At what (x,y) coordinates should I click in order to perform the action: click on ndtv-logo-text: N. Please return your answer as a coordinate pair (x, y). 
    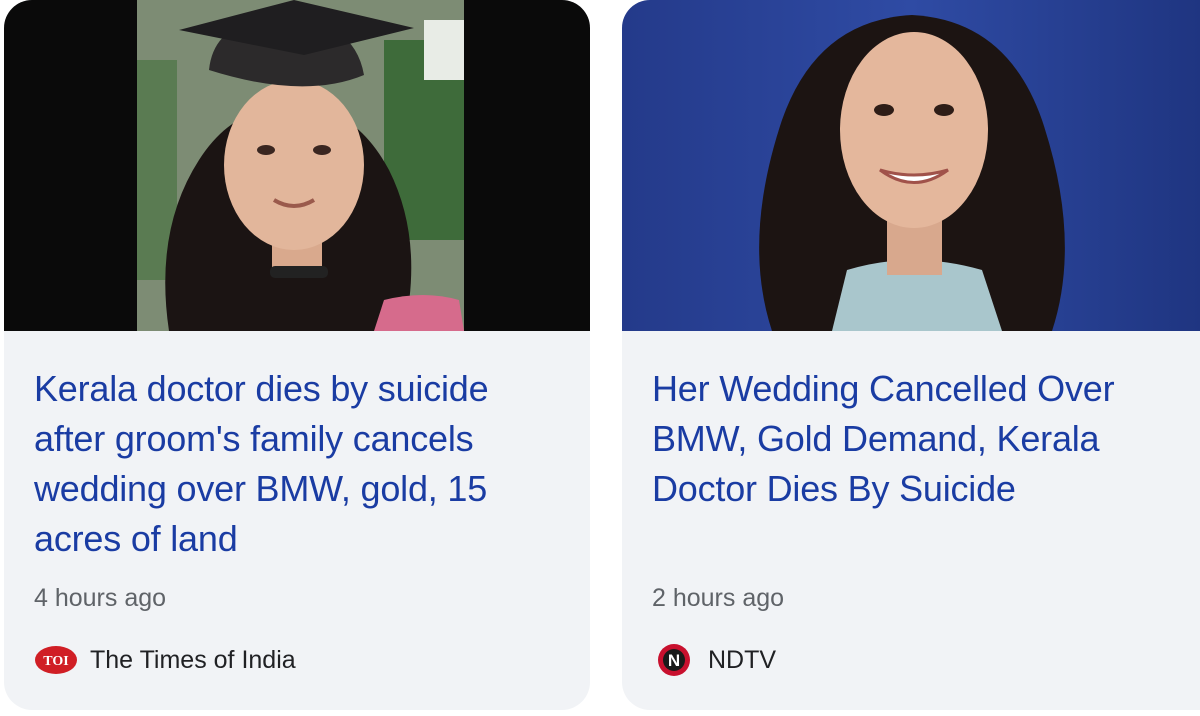
    Looking at the image, I should click on (674, 660).